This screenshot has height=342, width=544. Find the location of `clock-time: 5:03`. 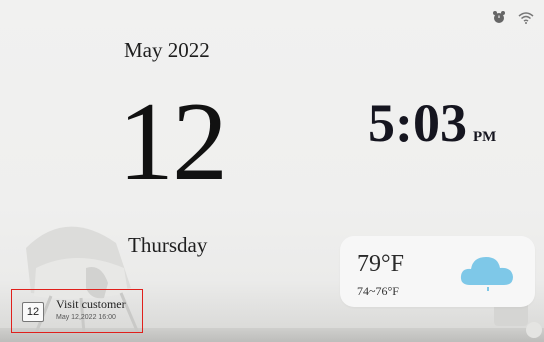

clock-time: 5:03 is located at coordinates (417, 123).